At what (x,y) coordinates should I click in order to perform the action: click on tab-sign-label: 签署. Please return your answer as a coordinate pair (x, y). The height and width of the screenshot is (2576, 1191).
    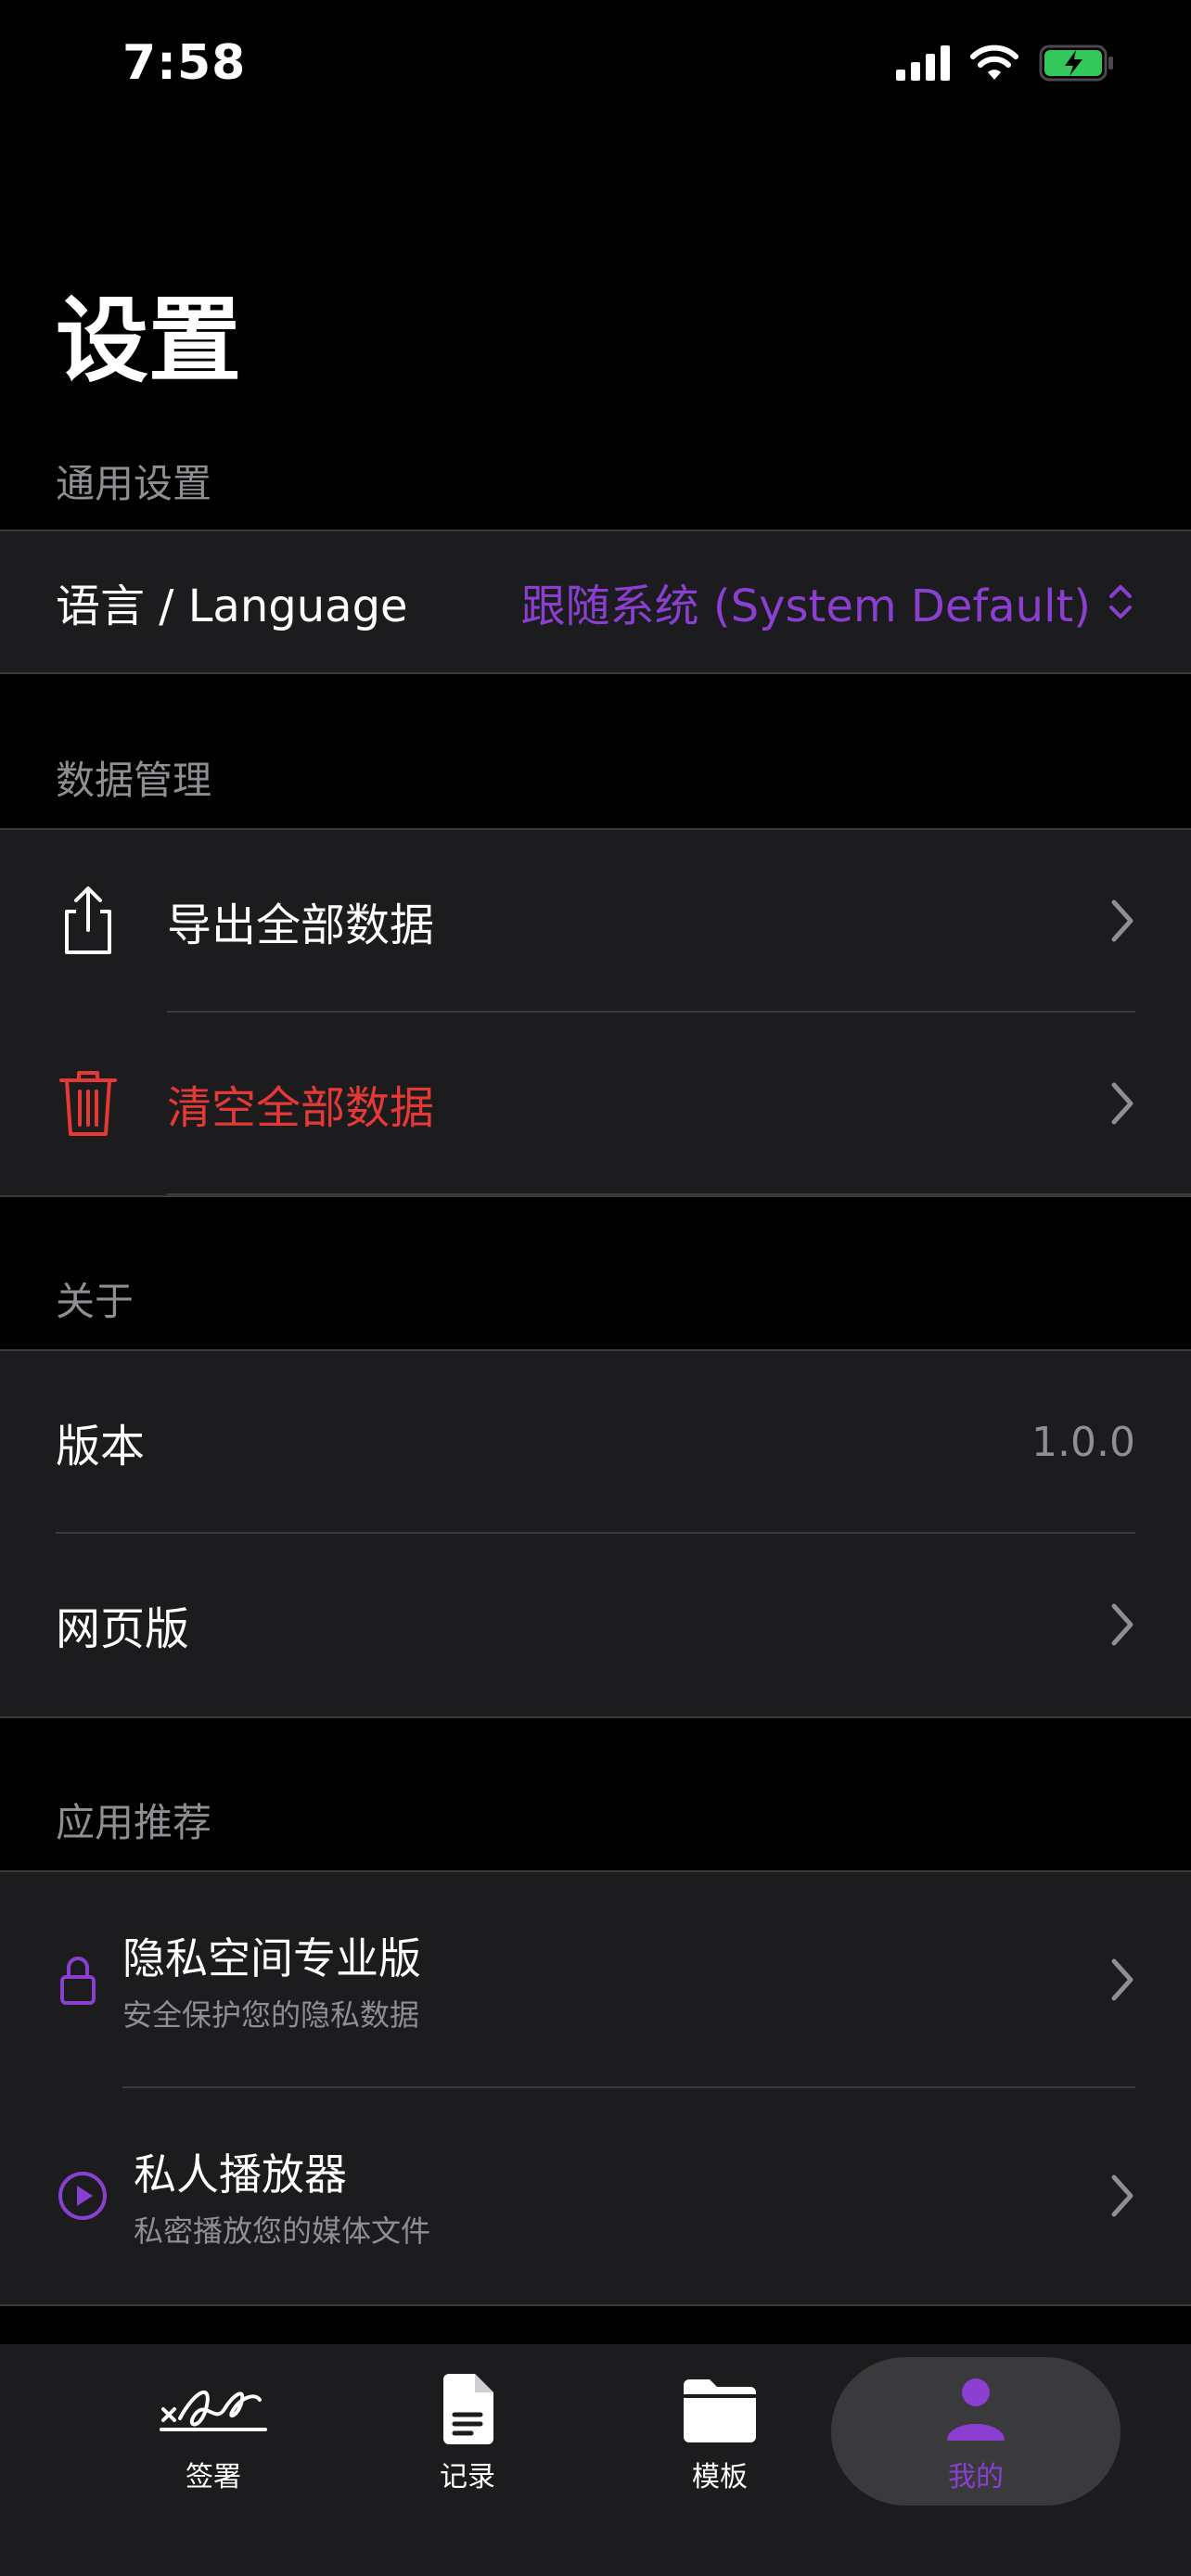
    Looking at the image, I should click on (213, 2477).